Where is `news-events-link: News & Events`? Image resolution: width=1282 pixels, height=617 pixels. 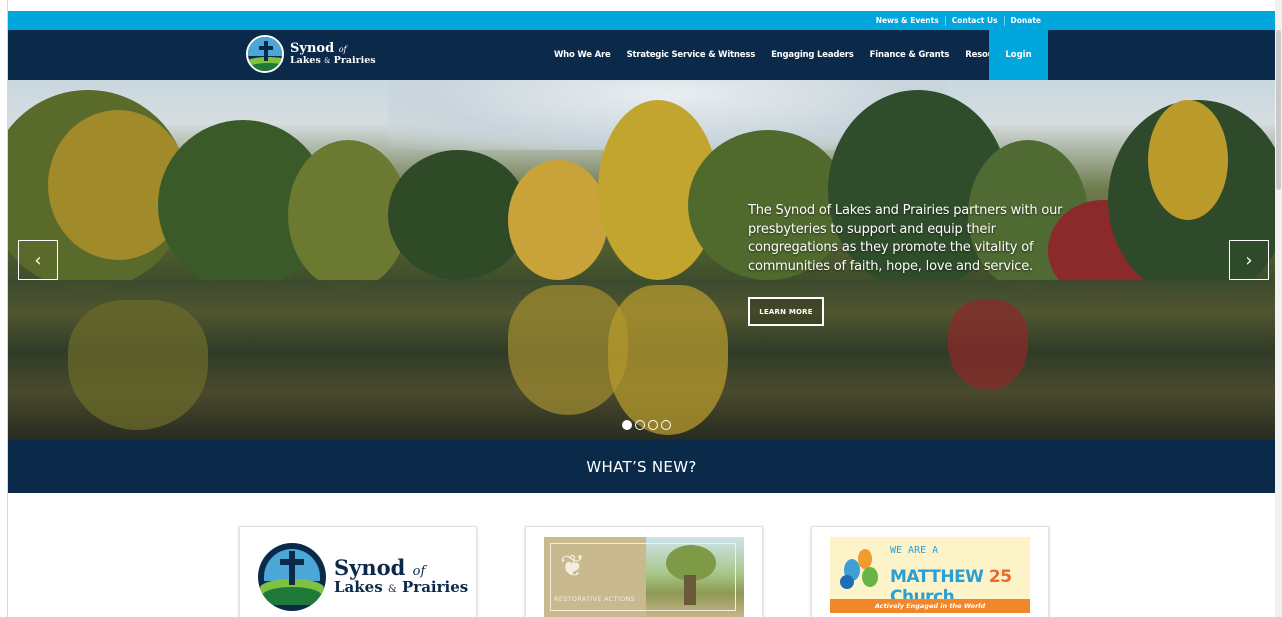 news-events-link: News & Events is located at coordinates (907, 20).